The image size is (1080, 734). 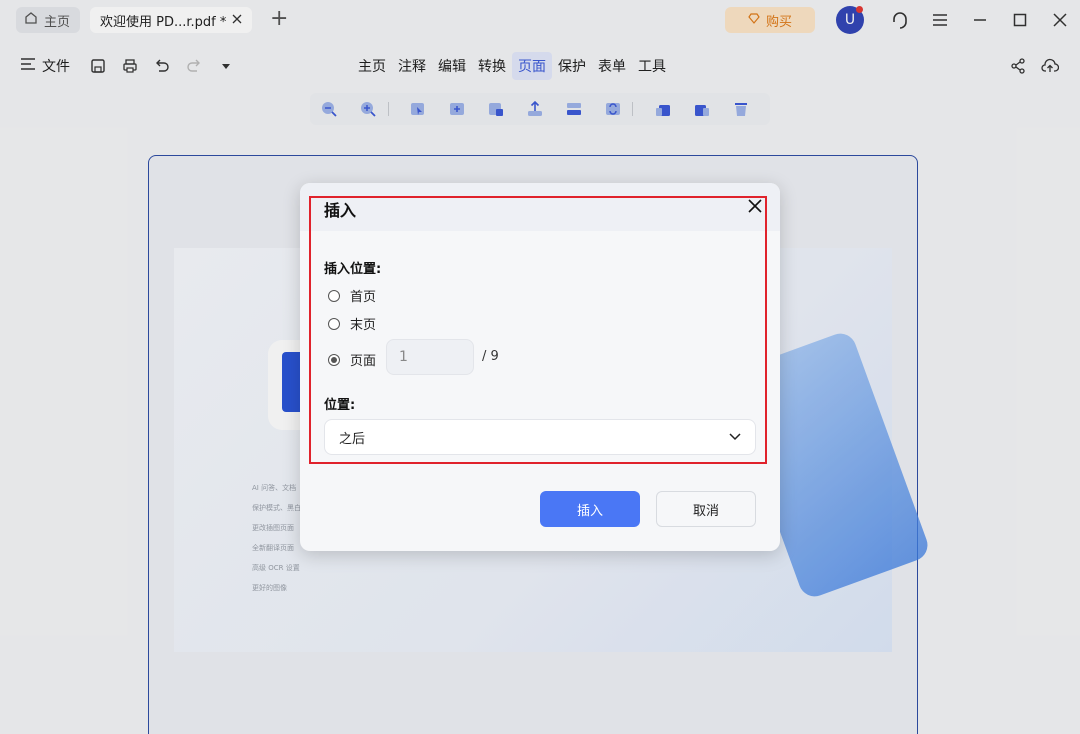 What do you see at coordinates (363, 361) in the screenshot?
I see `option-label: 页面` at bounding box center [363, 361].